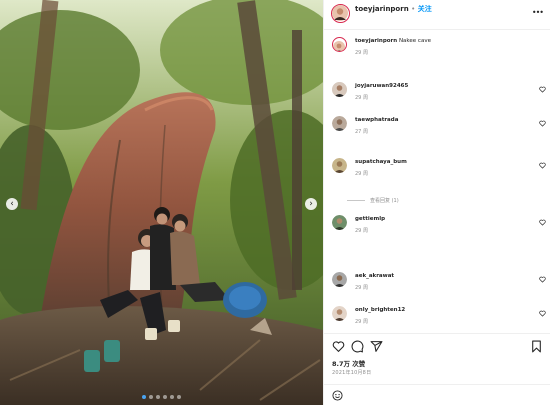  I want to click on view-replies-button: 查看回复 (1), so click(435, 200).